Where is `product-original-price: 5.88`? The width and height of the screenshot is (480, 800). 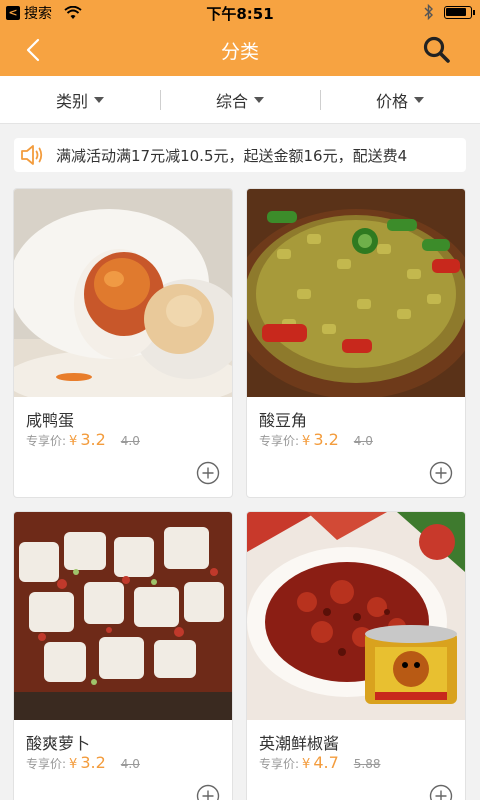
product-original-price: 5.88 is located at coordinates (367, 764).